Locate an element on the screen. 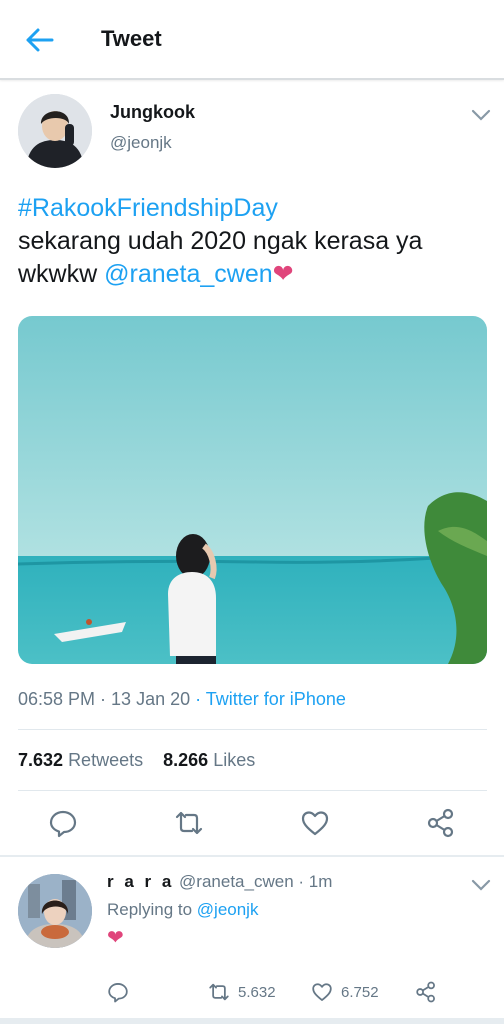  reply-retweet-button: 5.632 is located at coordinates (242, 992).